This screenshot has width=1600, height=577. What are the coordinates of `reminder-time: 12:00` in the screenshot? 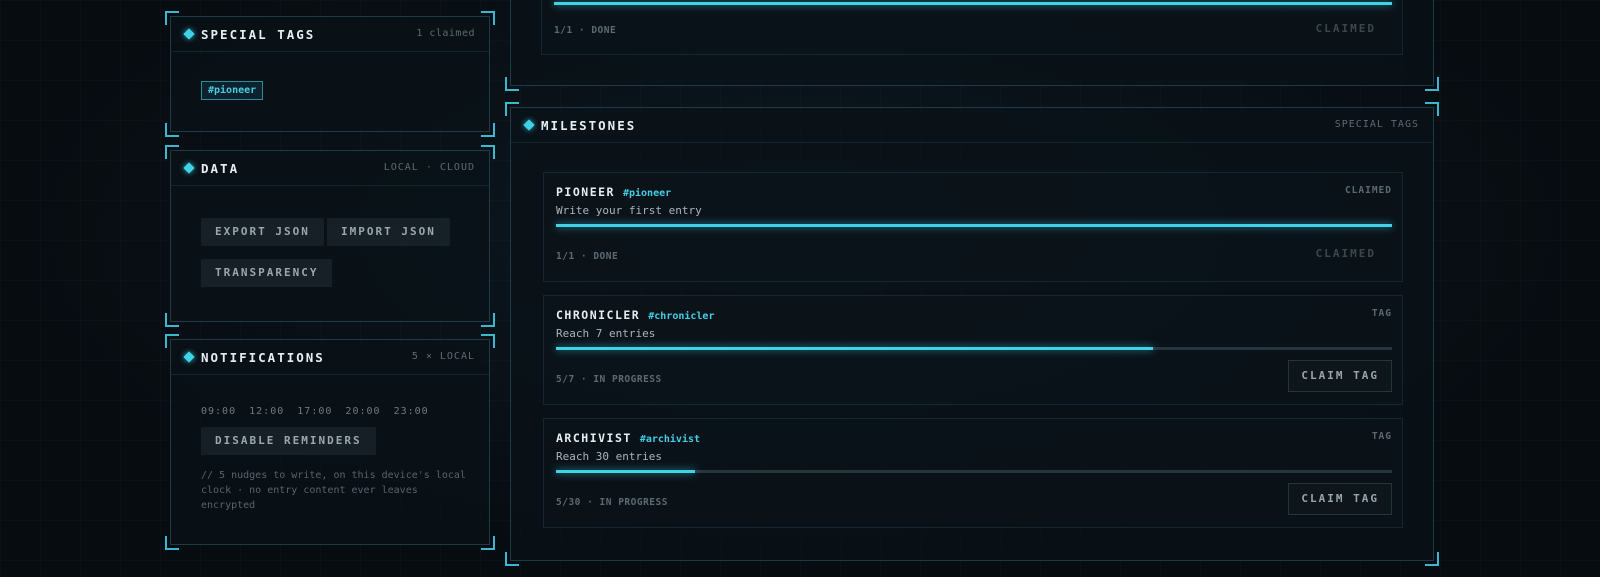 It's located at (267, 411).